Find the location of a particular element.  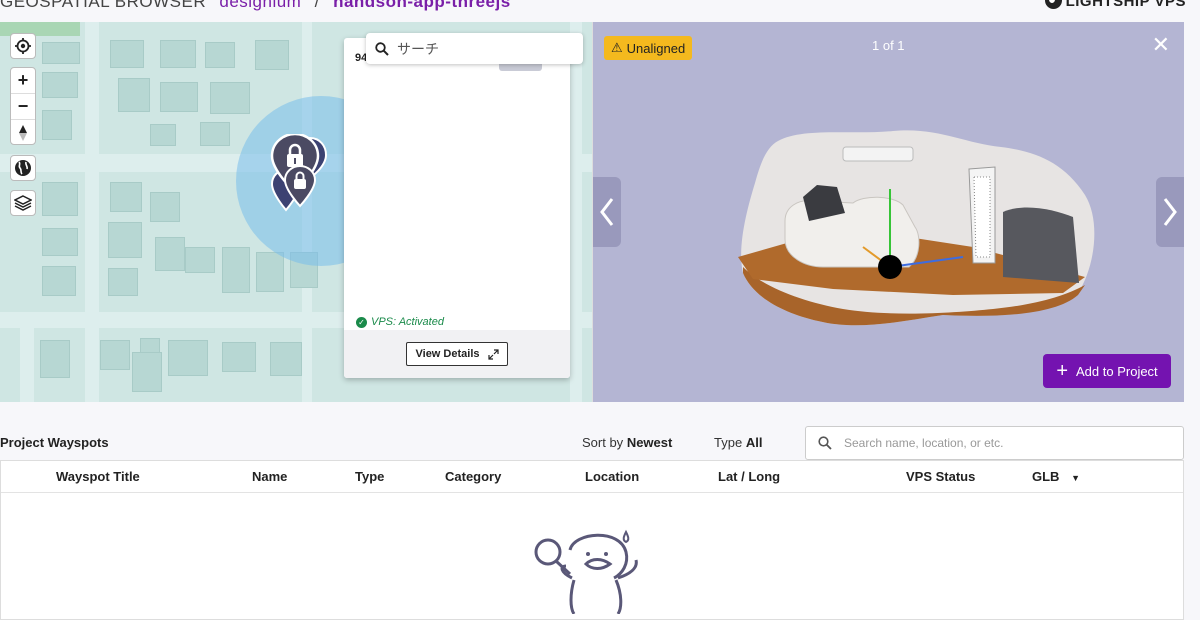

locate-button is located at coordinates (23, 46).